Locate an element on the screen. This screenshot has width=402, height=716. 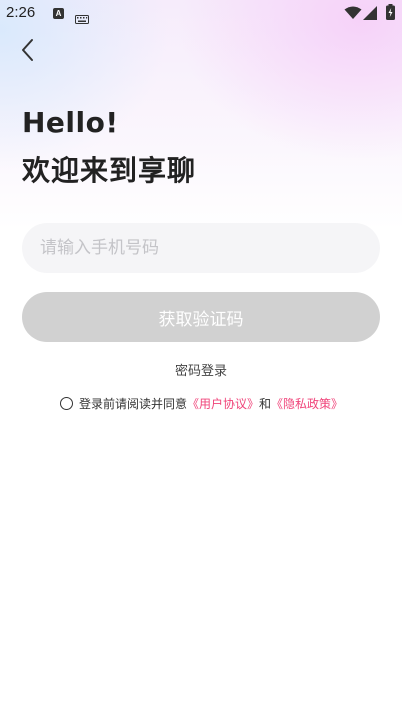
agree-checkbox is located at coordinates (66, 403).